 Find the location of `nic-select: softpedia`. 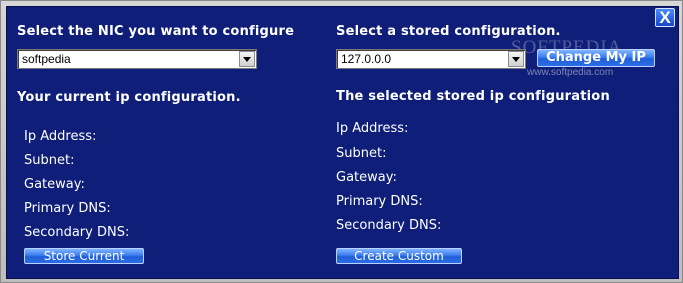

nic-select: softpedia is located at coordinates (137, 59).